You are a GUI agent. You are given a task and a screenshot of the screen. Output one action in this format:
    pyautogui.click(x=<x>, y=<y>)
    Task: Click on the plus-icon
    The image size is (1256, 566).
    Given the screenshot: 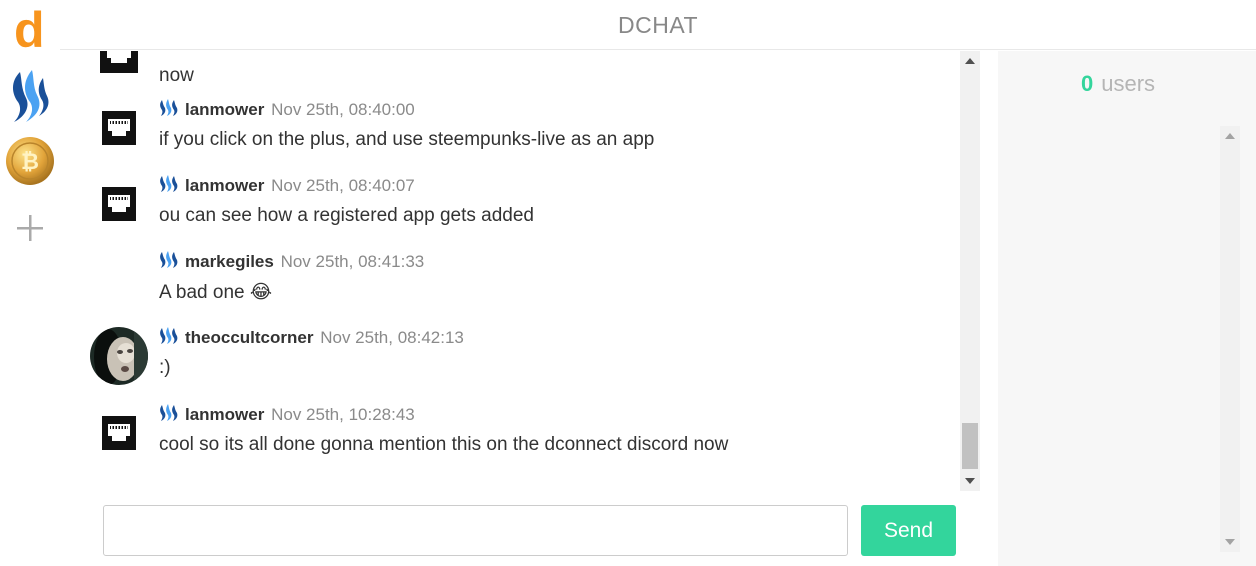 What is the action you would take?
    pyautogui.click(x=30, y=228)
    